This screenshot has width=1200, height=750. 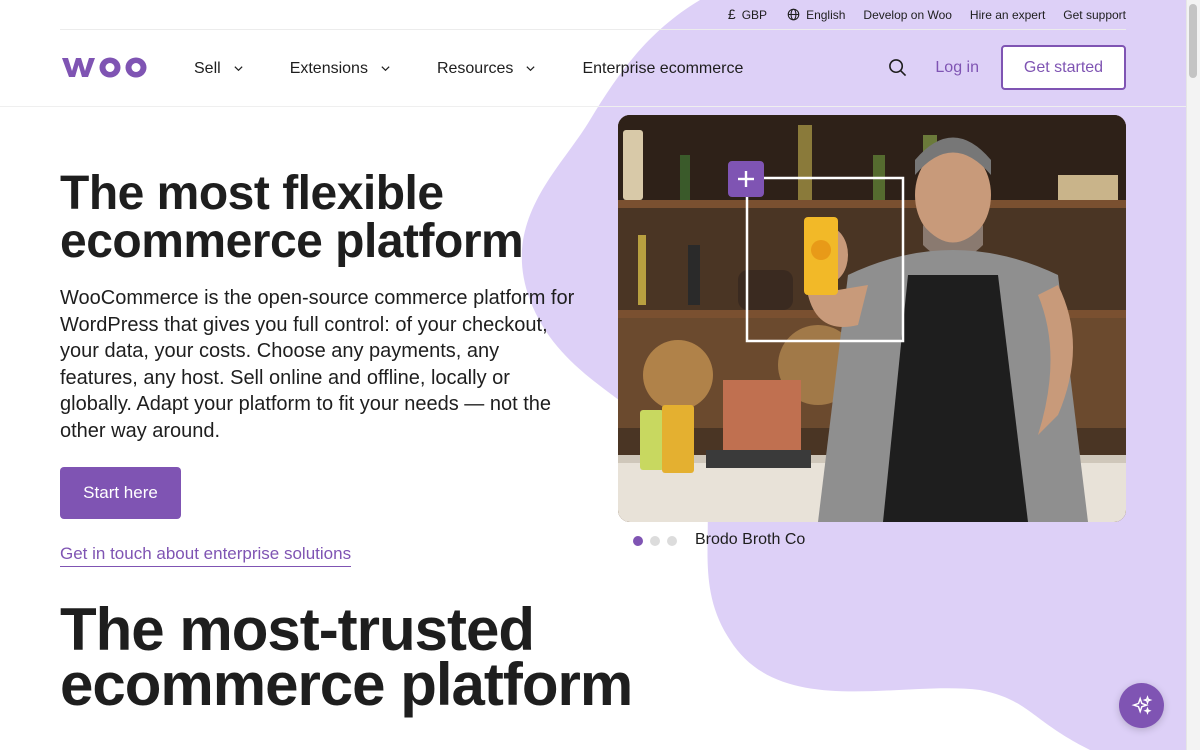 I want to click on header-actions: Log in Get started, so click(x=1006, y=67).